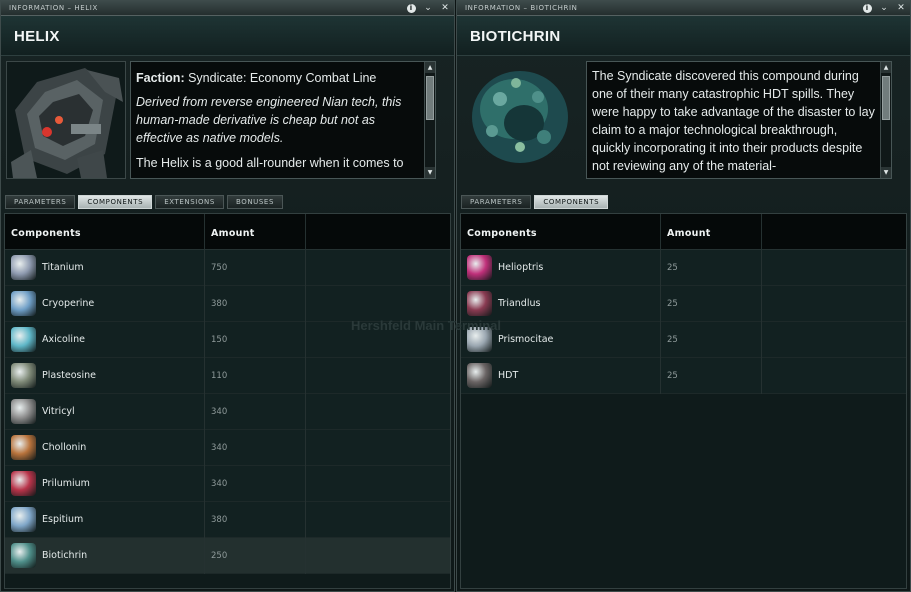  Describe the element at coordinates (508, 375) in the screenshot. I see `component-name: HDT` at that location.